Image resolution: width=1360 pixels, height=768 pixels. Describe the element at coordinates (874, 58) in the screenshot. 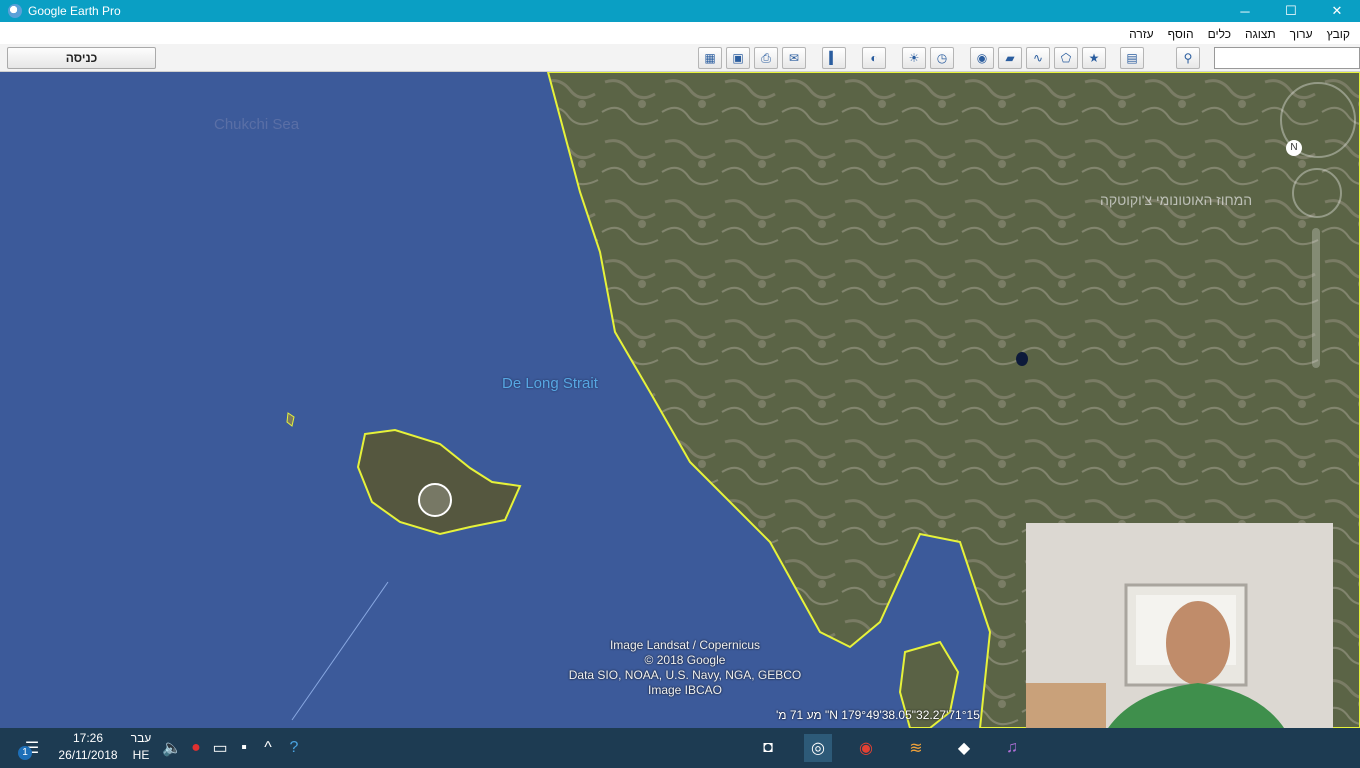

I see `planets-icon: ◐` at that location.